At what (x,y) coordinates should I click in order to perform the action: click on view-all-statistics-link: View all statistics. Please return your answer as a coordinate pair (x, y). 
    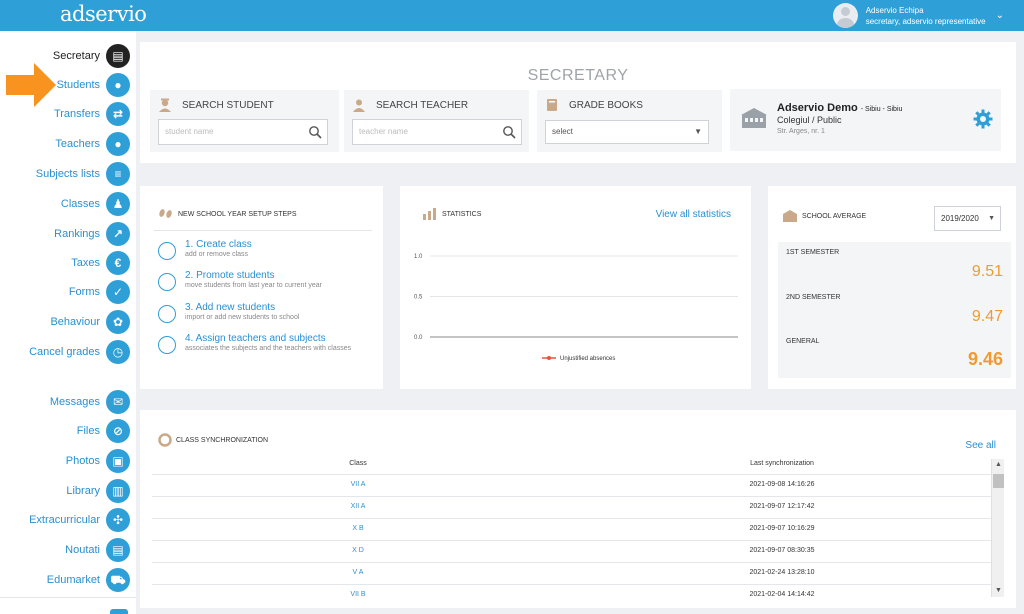
    Looking at the image, I should click on (693, 214).